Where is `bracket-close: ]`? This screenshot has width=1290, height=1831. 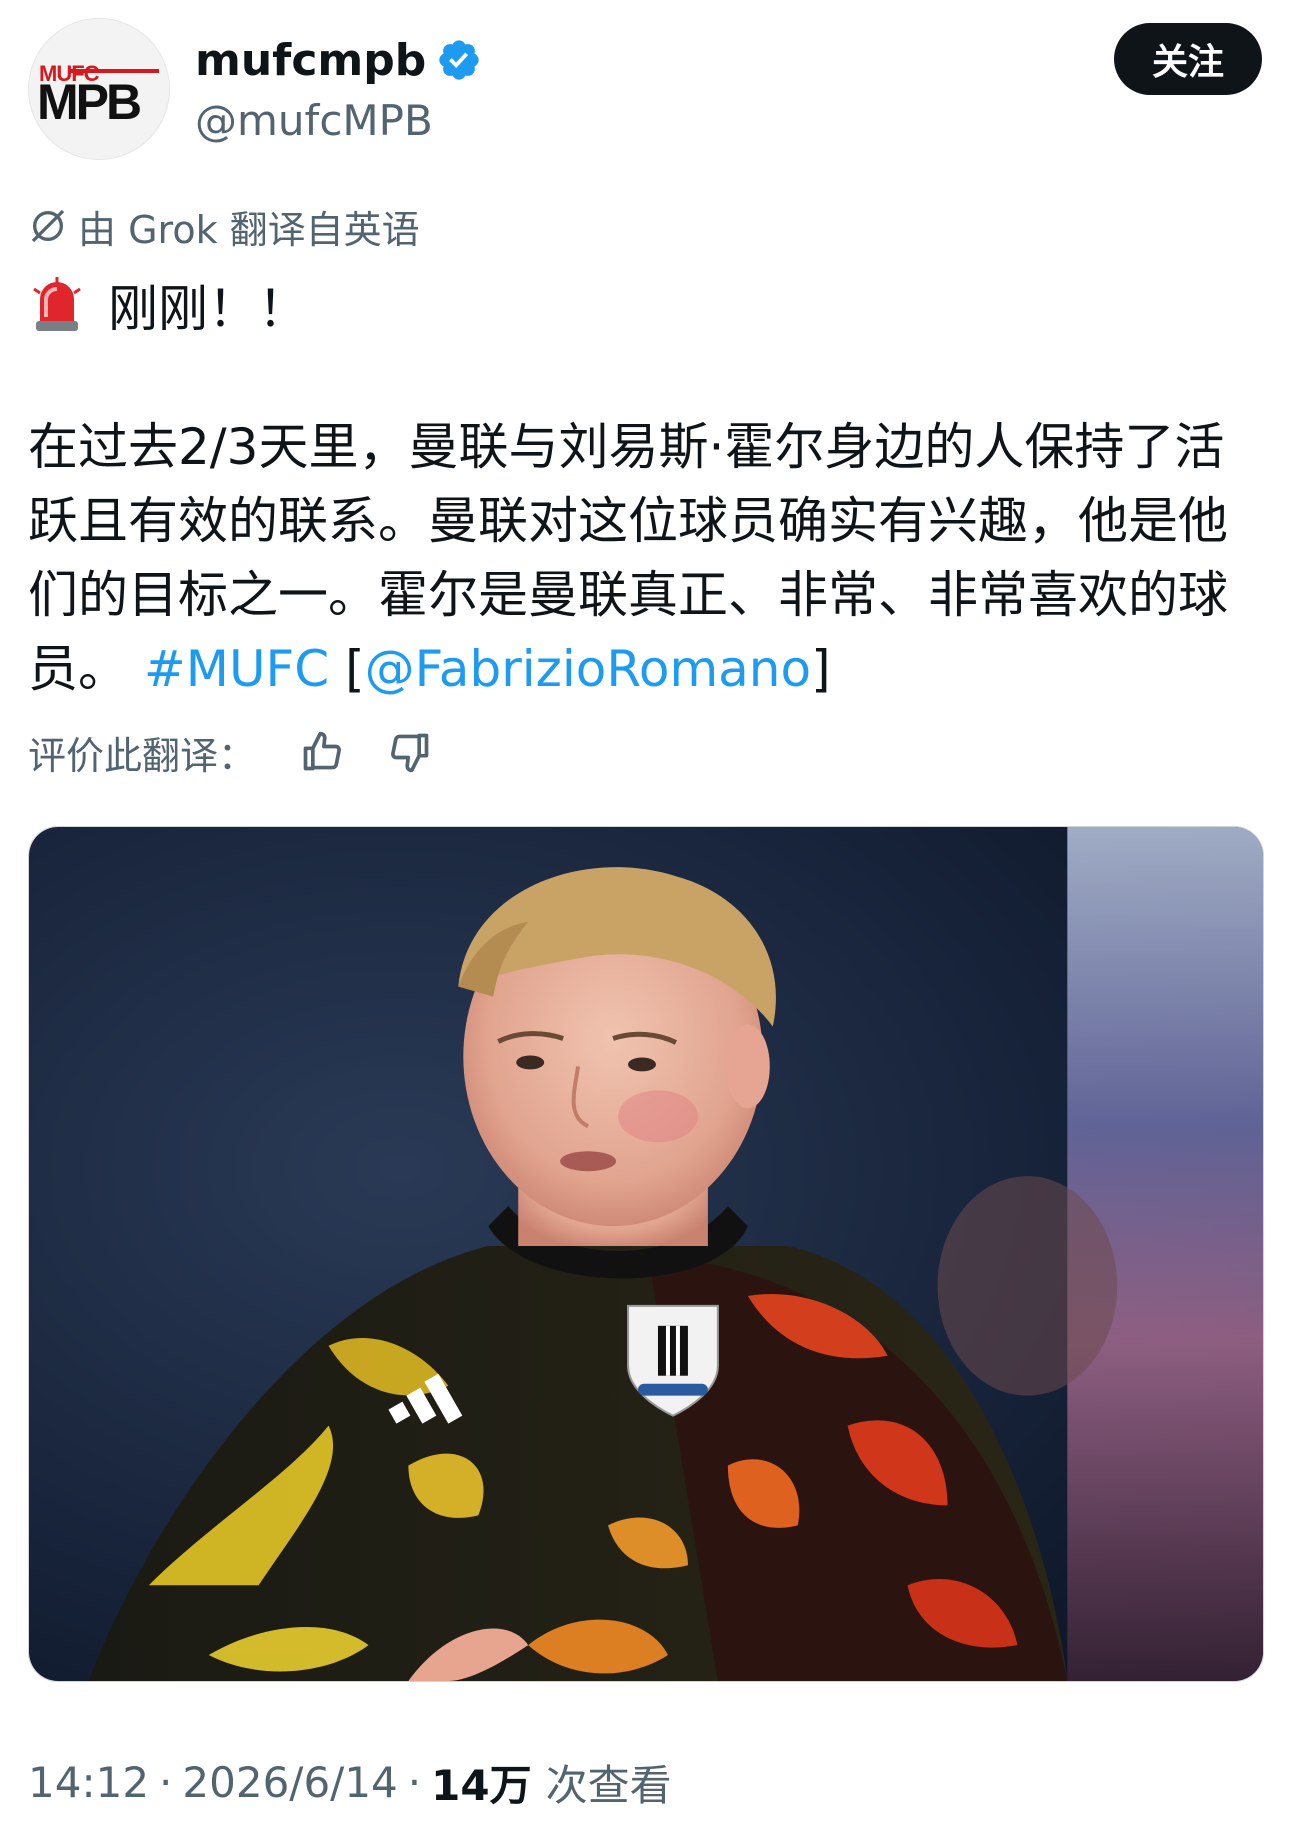 bracket-close: ] is located at coordinates (821, 669).